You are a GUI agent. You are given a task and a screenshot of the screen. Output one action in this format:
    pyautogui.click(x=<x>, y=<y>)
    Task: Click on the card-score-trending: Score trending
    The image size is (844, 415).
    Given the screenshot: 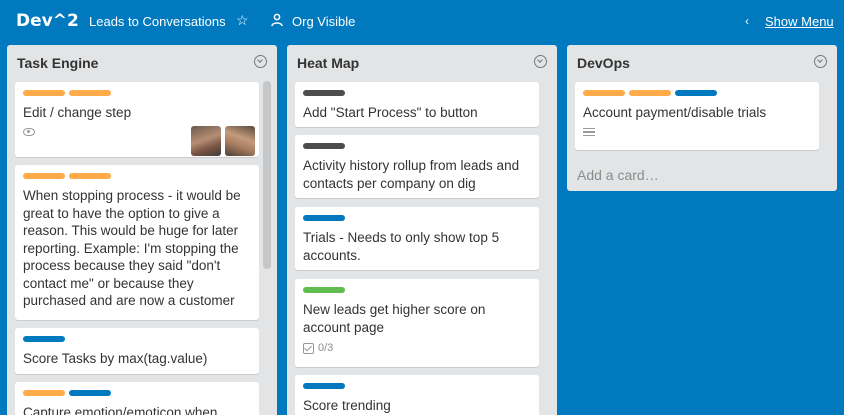 What is the action you would take?
    pyautogui.click(x=417, y=395)
    